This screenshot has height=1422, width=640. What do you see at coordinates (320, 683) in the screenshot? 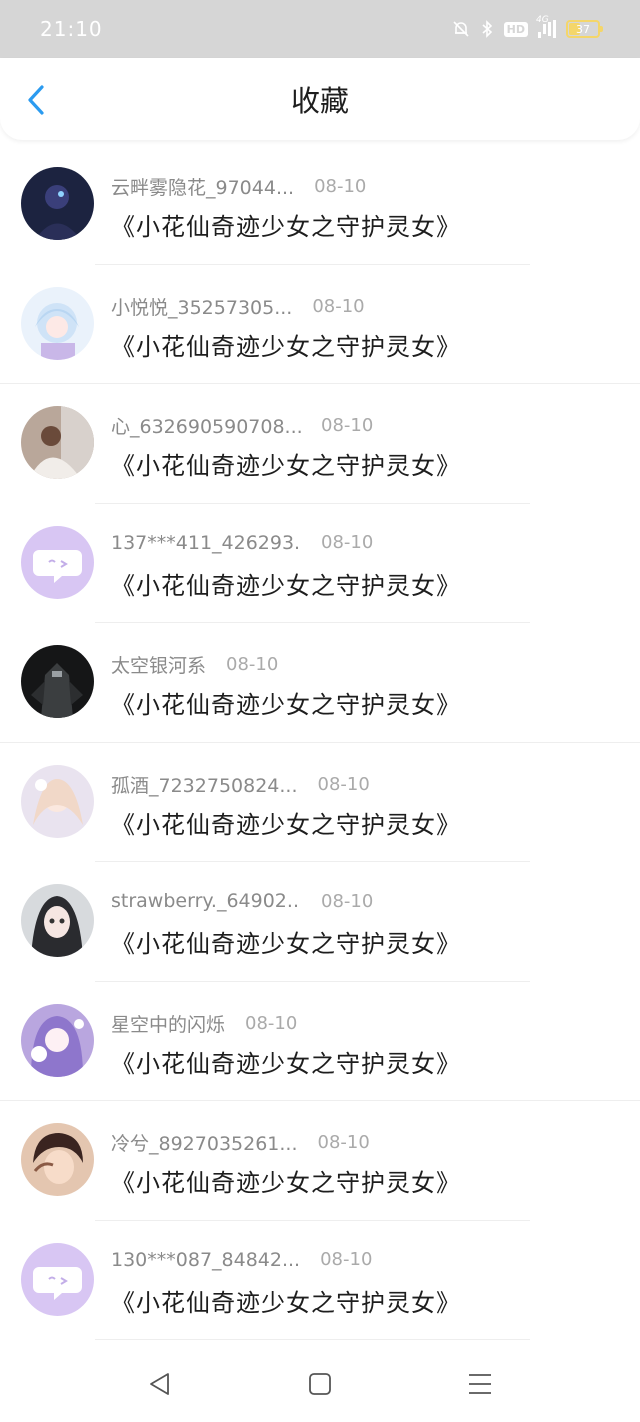
I see `list-item: 太空银河系 08-10 《小花仙奇迹少女之守护灵女》` at bounding box center [320, 683].